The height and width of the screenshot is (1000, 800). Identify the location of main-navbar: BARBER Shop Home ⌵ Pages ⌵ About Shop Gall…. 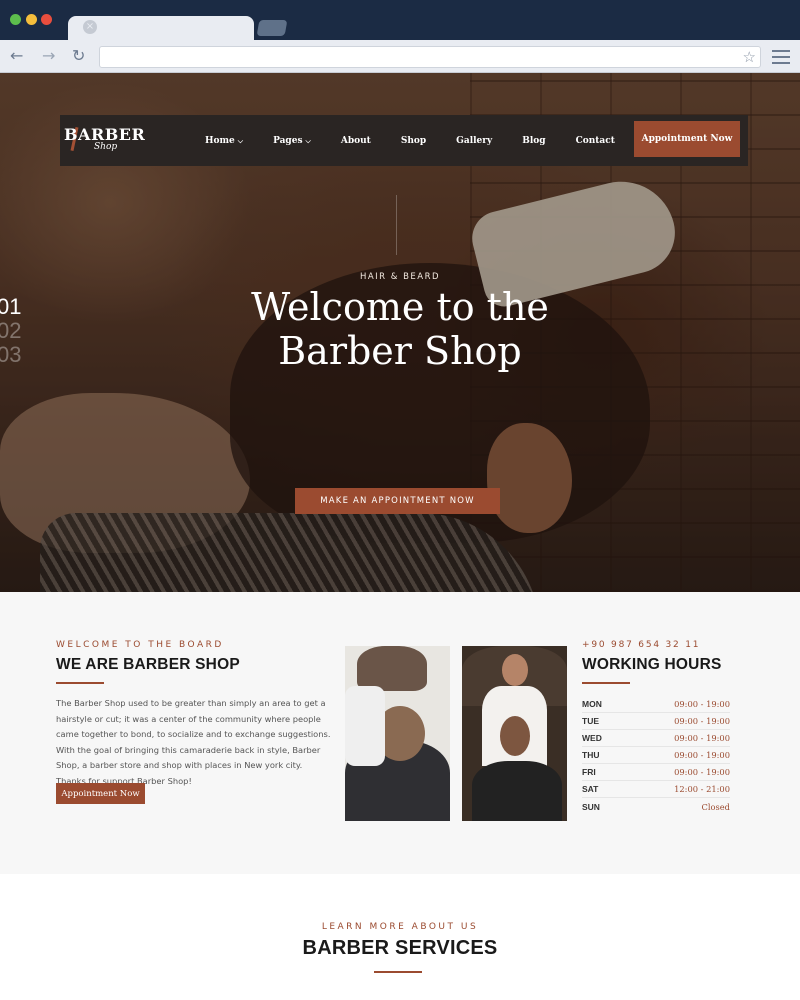
(404, 140).